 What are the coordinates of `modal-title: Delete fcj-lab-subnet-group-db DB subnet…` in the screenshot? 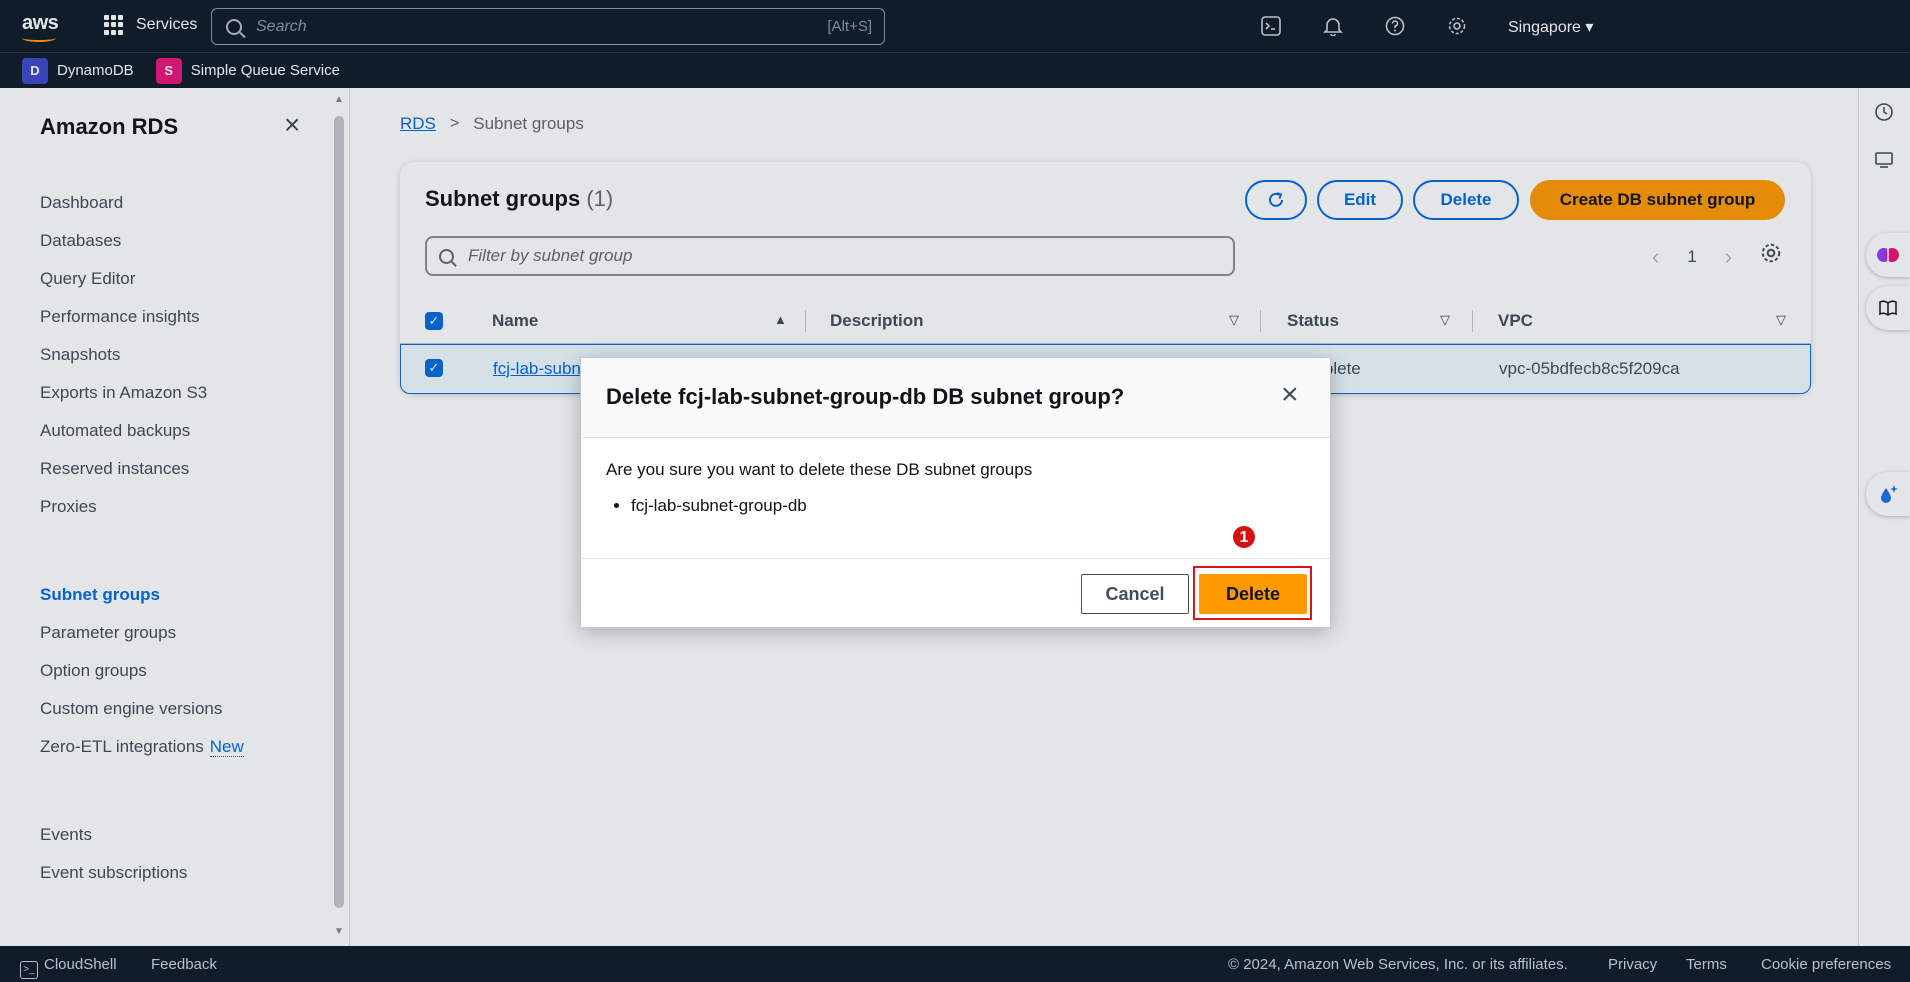 It's located at (865, 396).